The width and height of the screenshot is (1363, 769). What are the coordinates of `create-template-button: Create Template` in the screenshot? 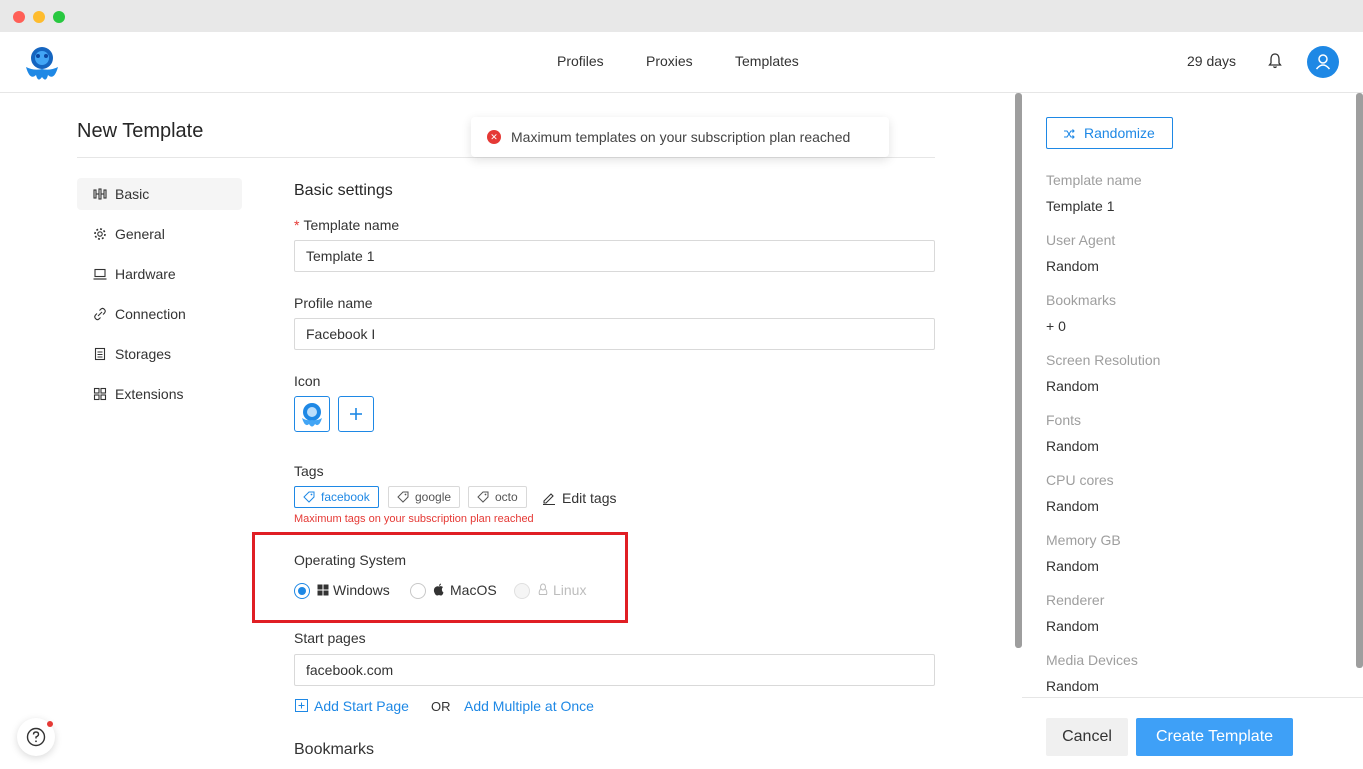 It's located at (1214, 737).